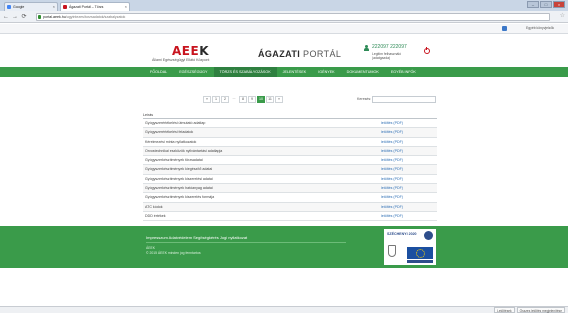  Describe the element at coordinates (366, 48) in the screenshot. I see `user-icon` at that location.